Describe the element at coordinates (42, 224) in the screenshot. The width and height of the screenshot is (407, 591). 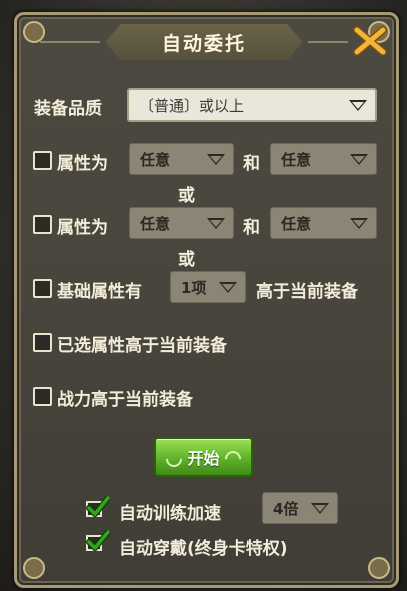
I see `attr-row2-checkbox` at that location.